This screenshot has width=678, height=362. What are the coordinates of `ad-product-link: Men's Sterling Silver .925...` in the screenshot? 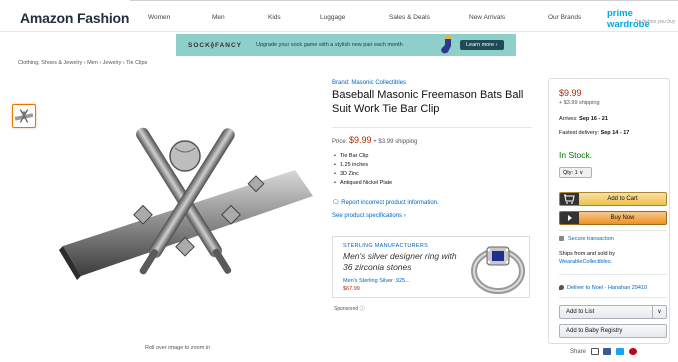 It's located at (376, 281).